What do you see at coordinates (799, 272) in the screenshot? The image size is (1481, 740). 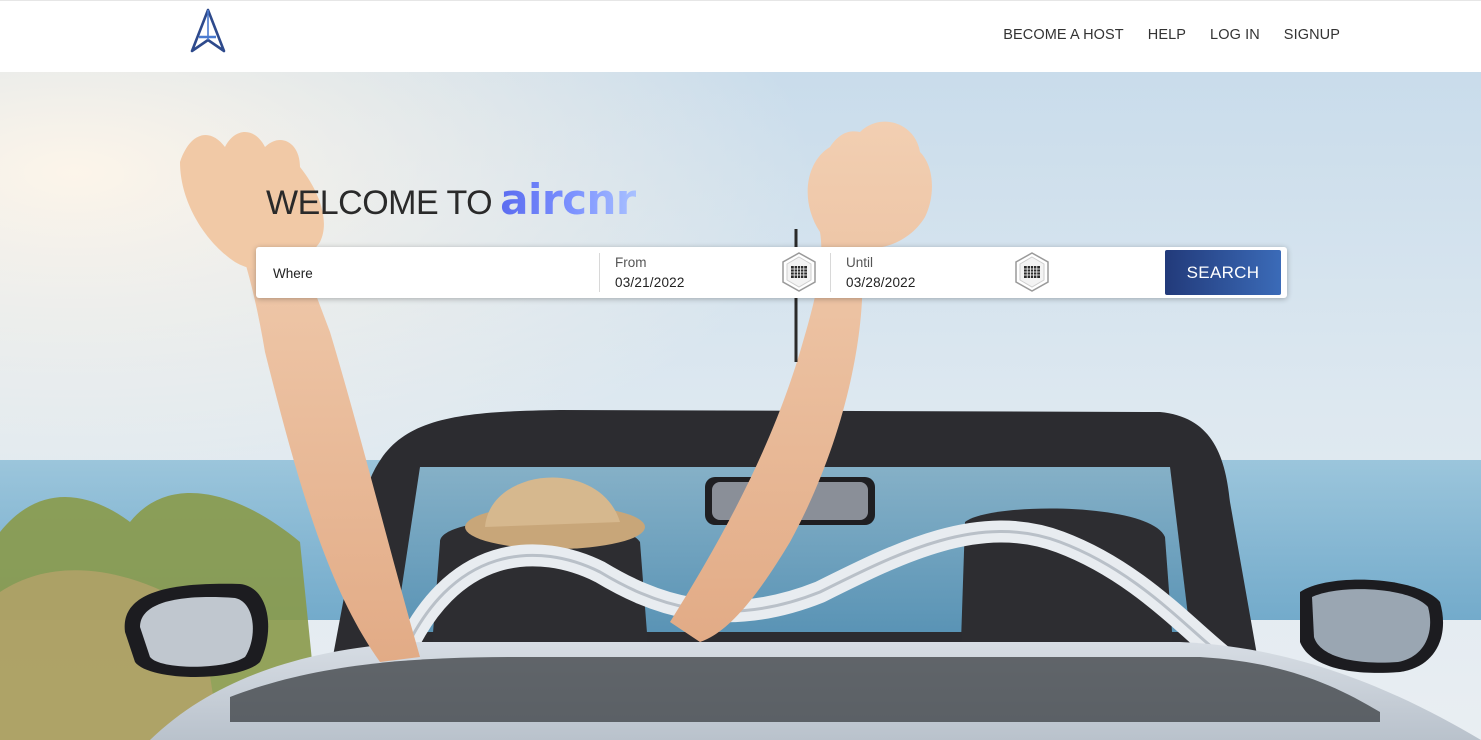 I see `from-calendar-icon` at bounding box center [799, 272].